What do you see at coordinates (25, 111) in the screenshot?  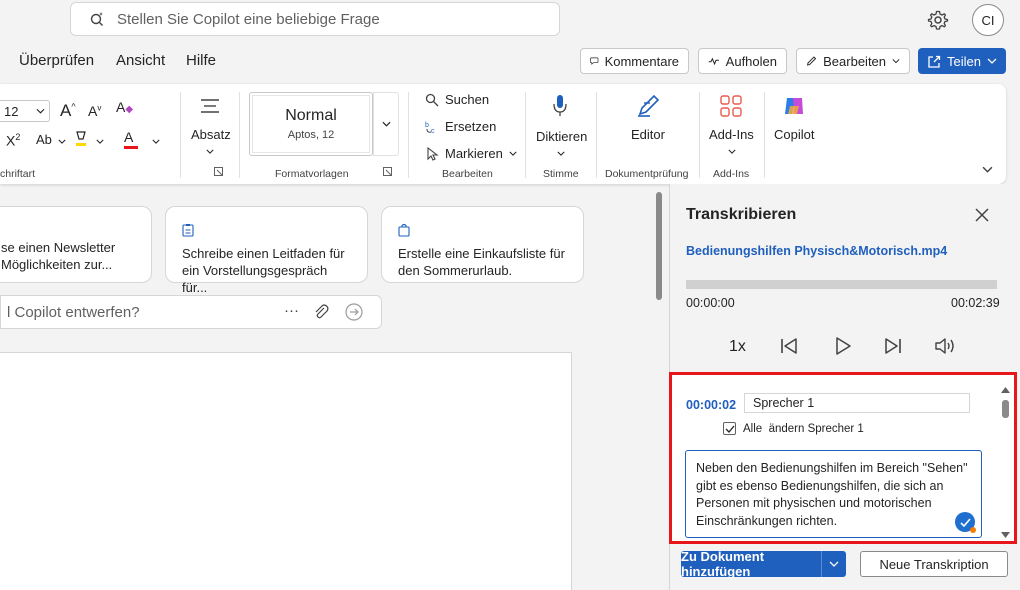 I see `font-size-select: 12` at bounding box center [25, 111].